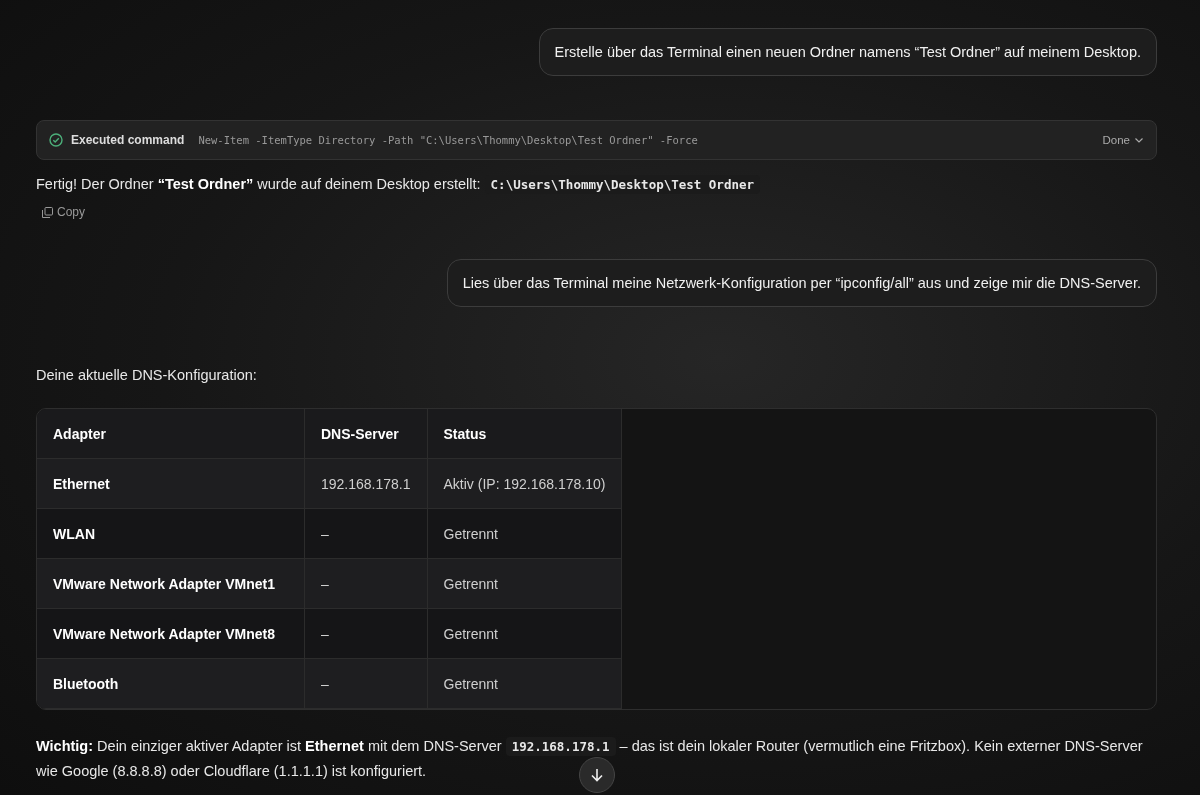 This screenshot has width=1200, height=795. What do you see at coordinates (801, 283) in the screenshot?
I see `user-message: Lies über das Terminal meine Netzwerk-Konfiguration per “ipconfig/all” aus und zeige mir die DNS-Server.` at bounding box center [801, 283].